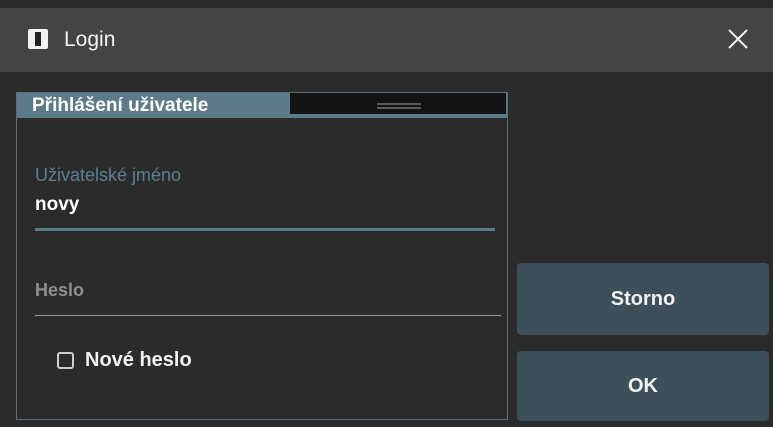 The height and width of the screenshot is (427, 773). What do you see at coordinates (59, 290) in the screenshot?
I see `password-field: Heslo` at bounding box center [59, 290].